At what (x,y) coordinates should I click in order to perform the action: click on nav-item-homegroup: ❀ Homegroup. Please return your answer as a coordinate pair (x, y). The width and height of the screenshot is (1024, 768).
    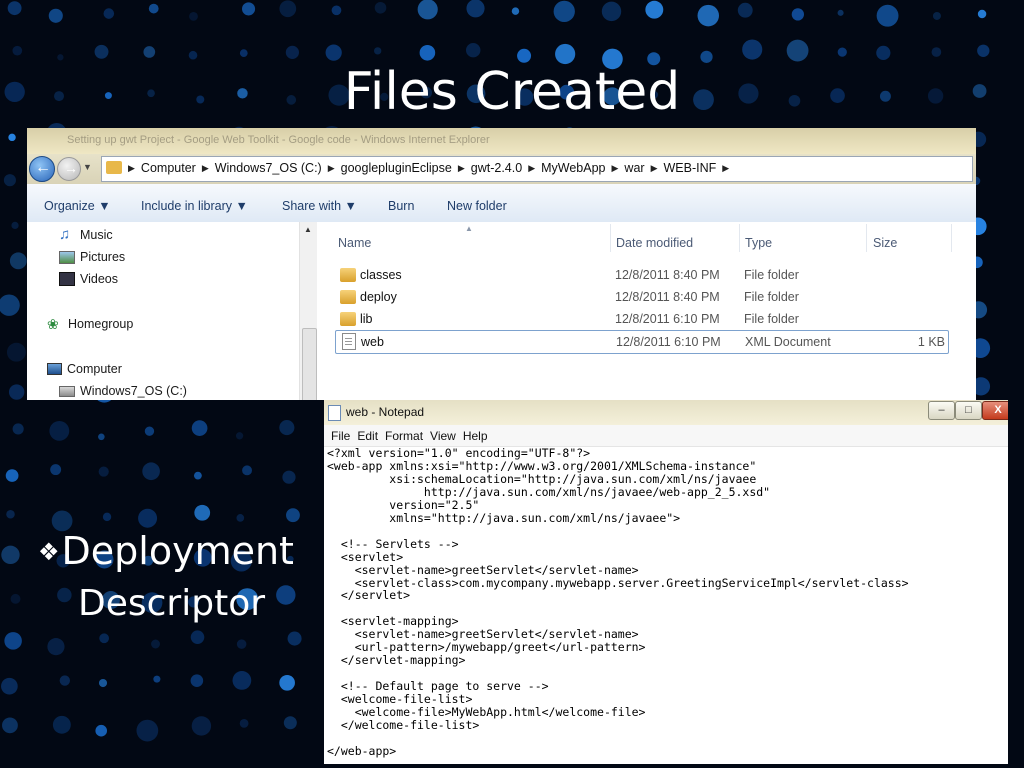
    Looking at the image, I should click on (90, 324).